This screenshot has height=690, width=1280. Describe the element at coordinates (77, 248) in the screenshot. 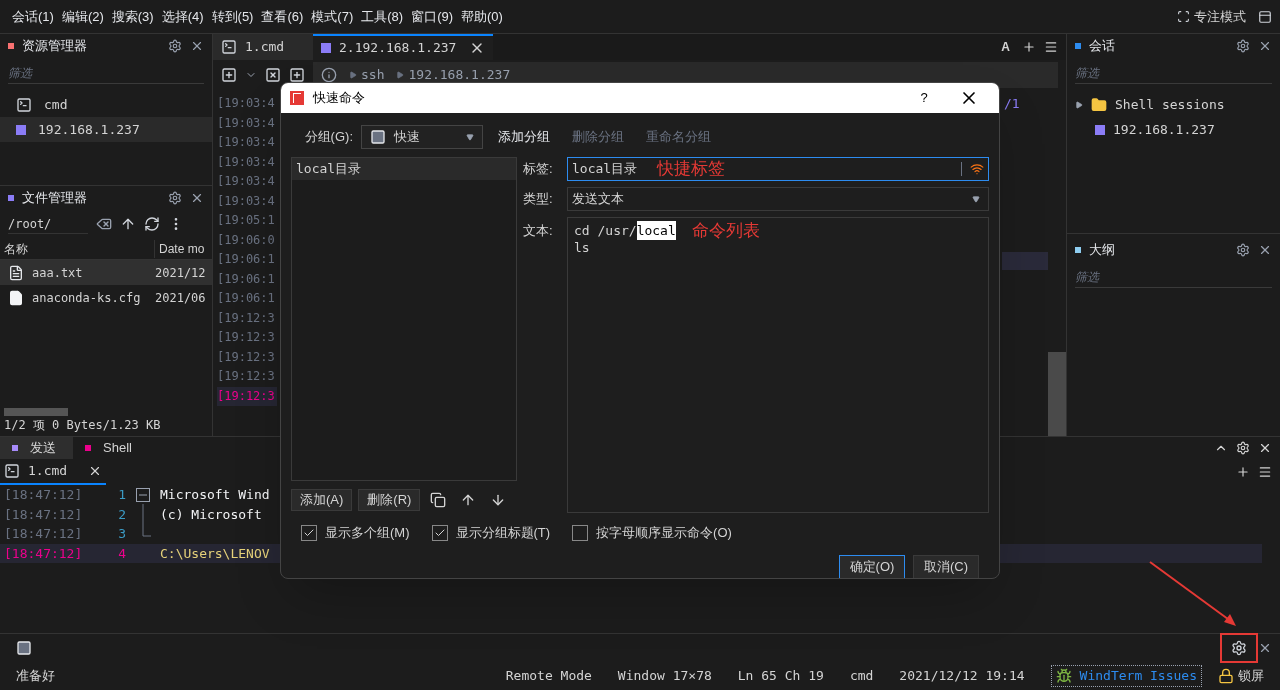

I see `column-header: 名称` at that location.